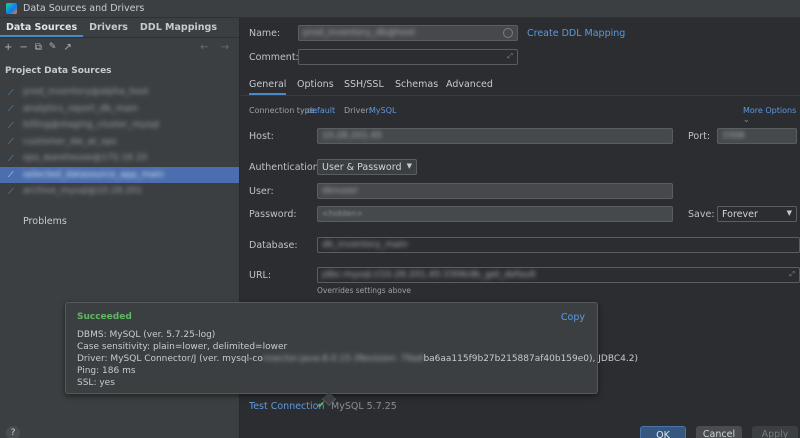 This screenshot has height=438, width=800. Describe the element at coordinates (273, 214) in the screenshot. I see `password-label: Password:` at that location.